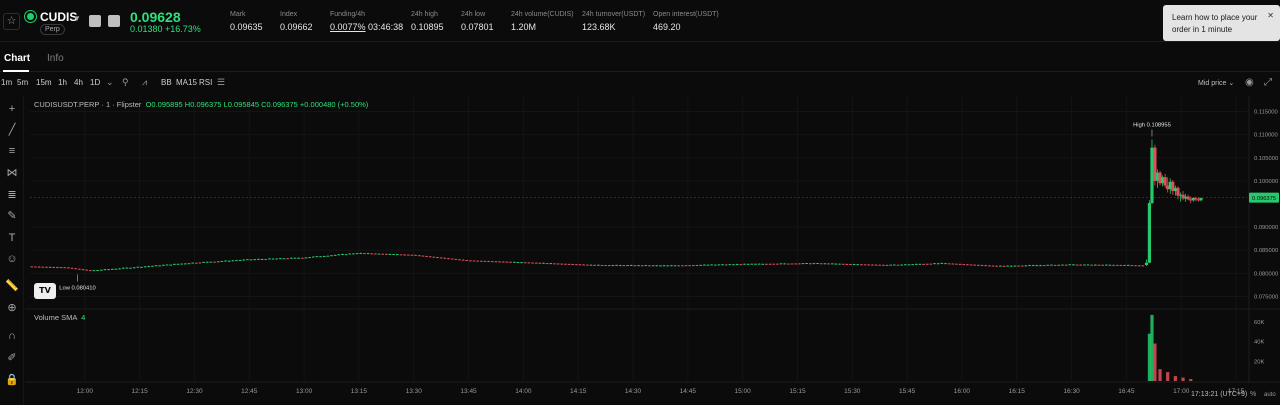 The width and height of the screenshot is (1280, 405). Describe the element at coordinates (12, 358) in the screenshot. I see `lock-drawing-icon: ✐` at that location.